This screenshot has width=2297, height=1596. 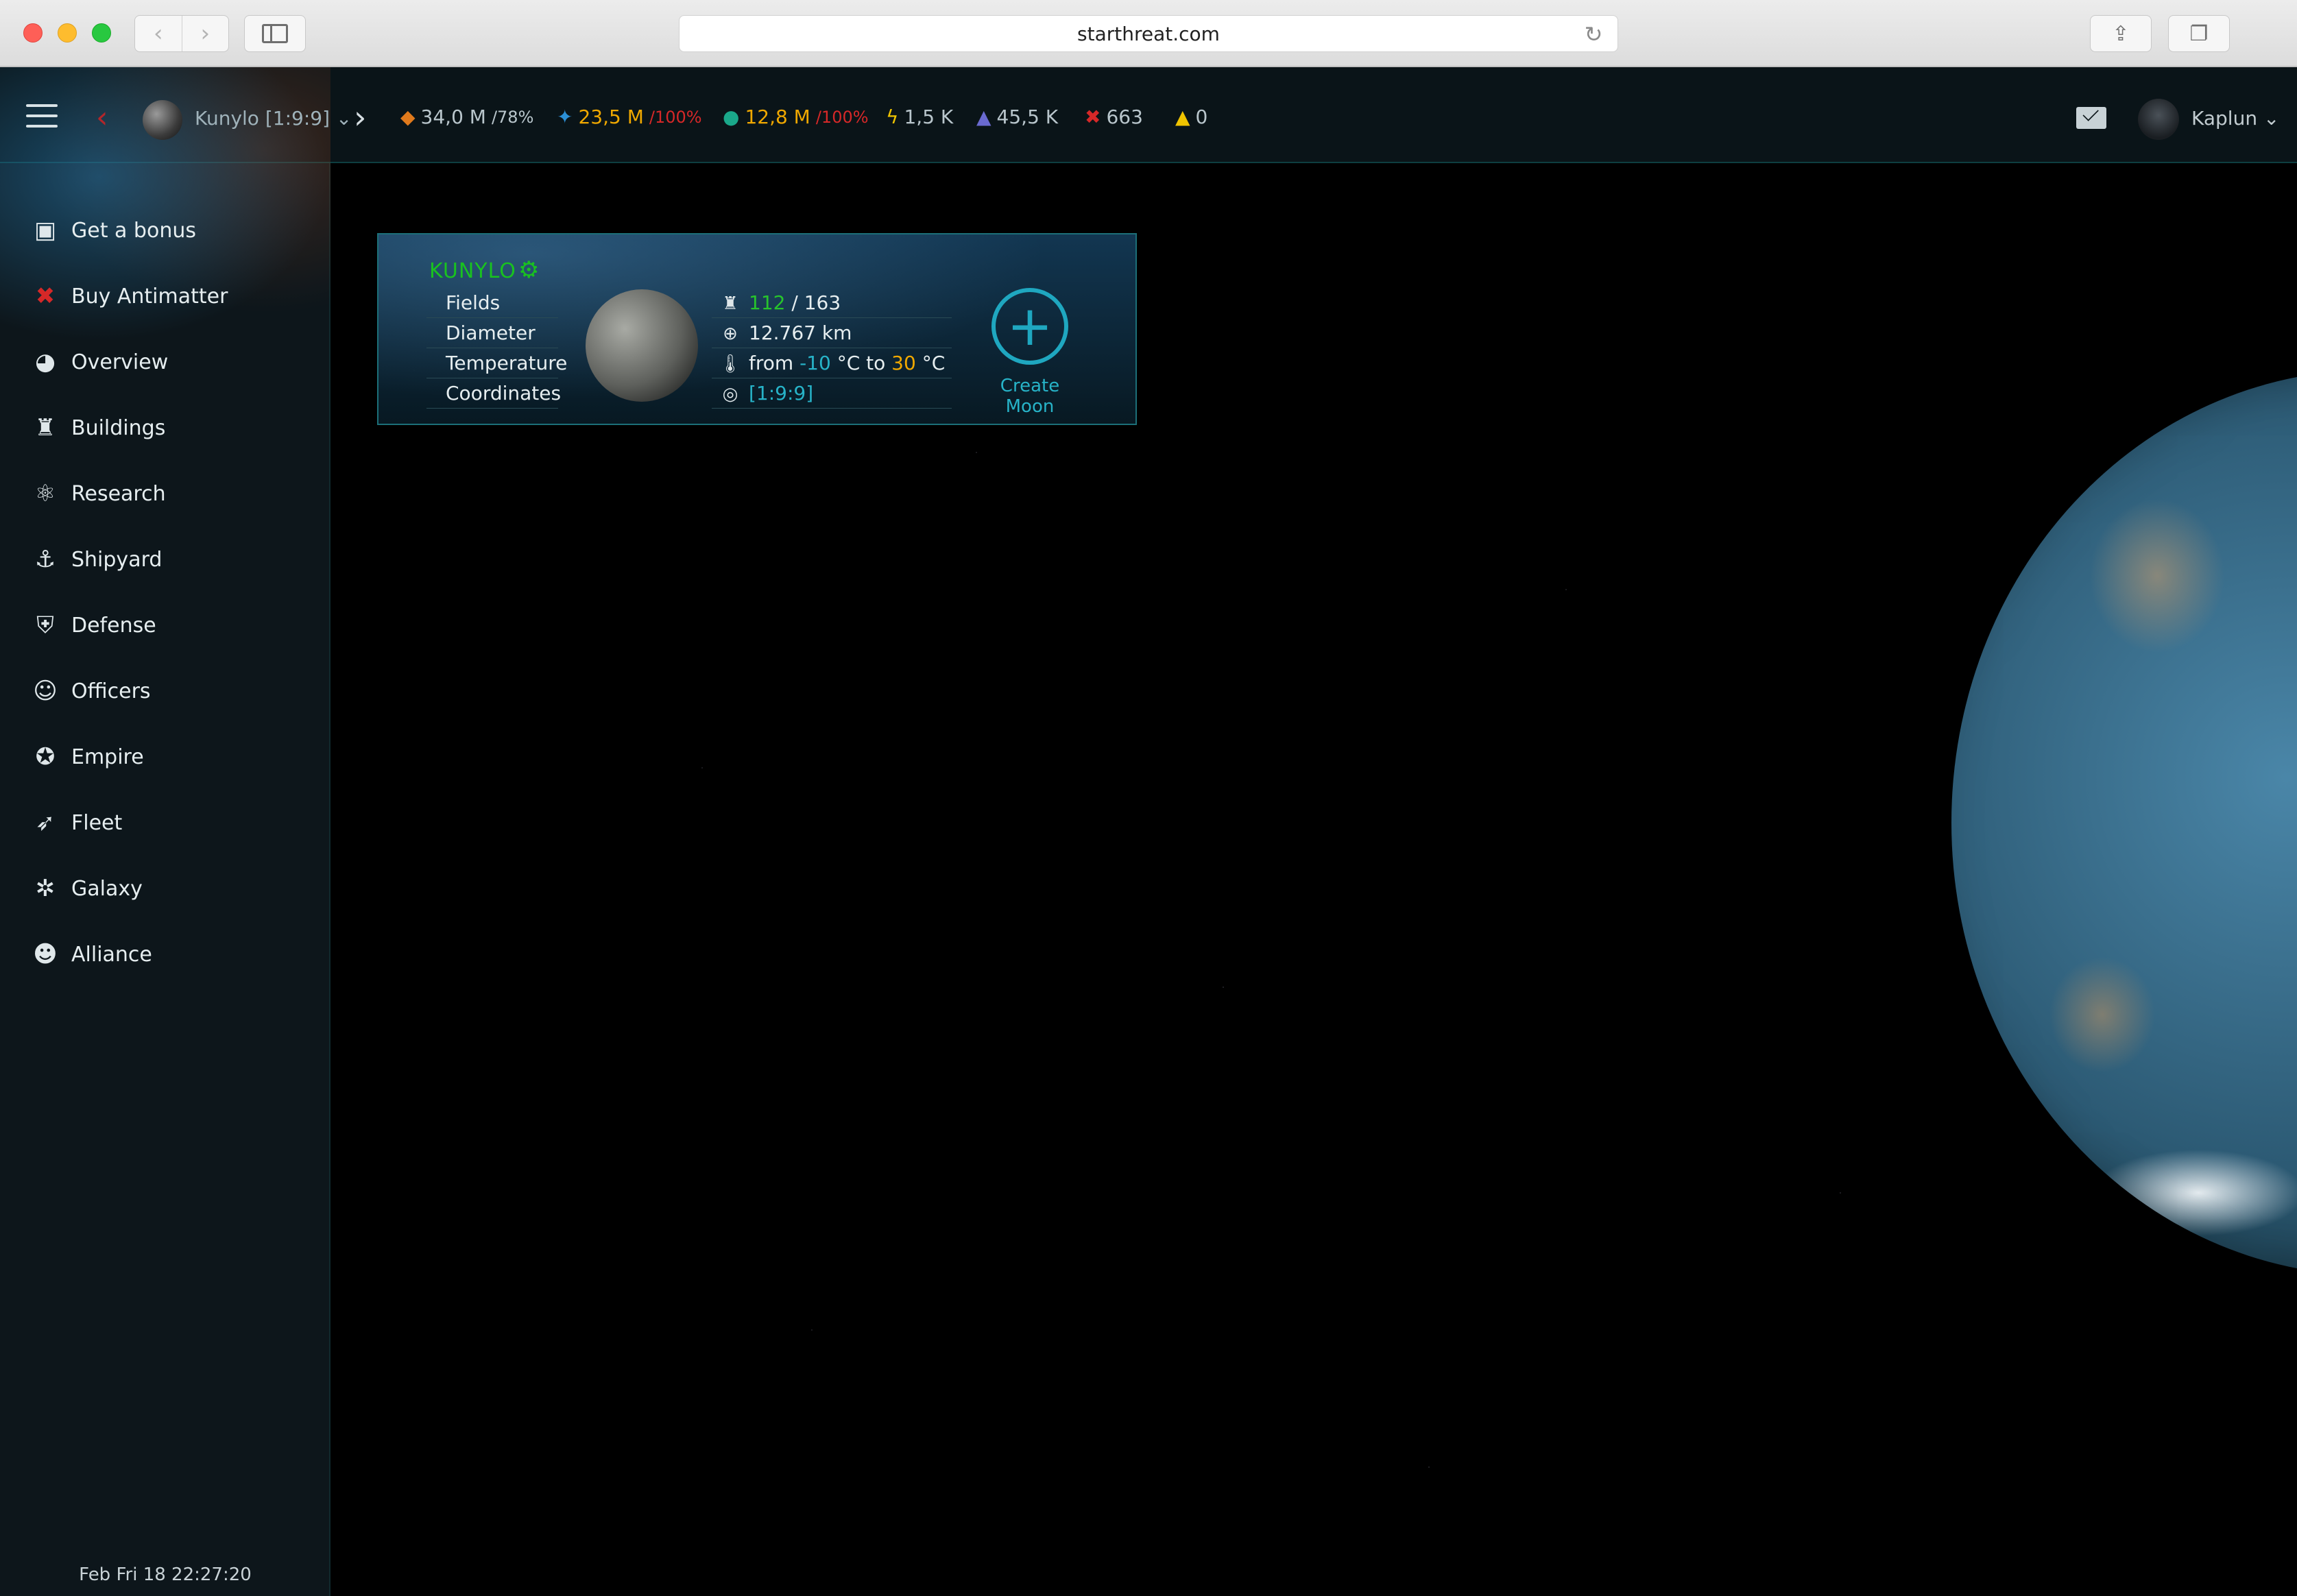 What do you see at coordinates (165, 691) in the screenshot?
I see `sidebar-item-officers: ☺ Officers` at bounding box center [165, 691].